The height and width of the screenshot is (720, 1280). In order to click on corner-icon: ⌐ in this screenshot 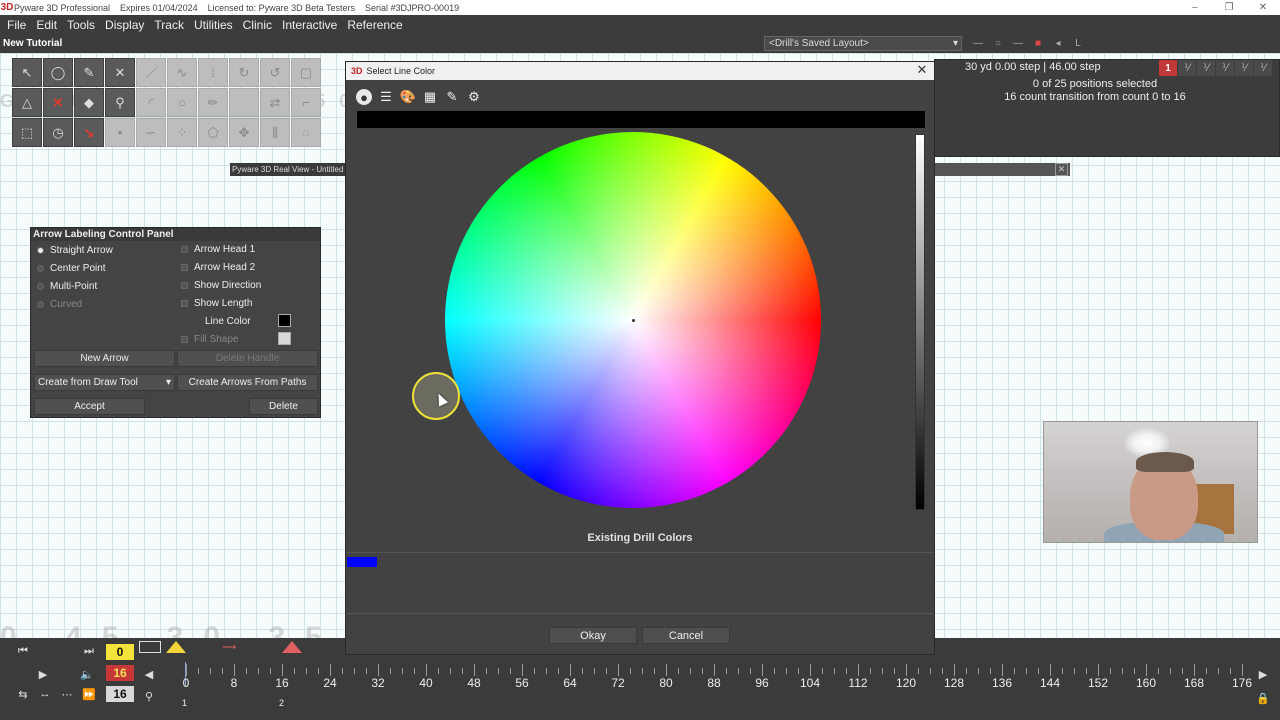, I will do `click(306, 102)`.